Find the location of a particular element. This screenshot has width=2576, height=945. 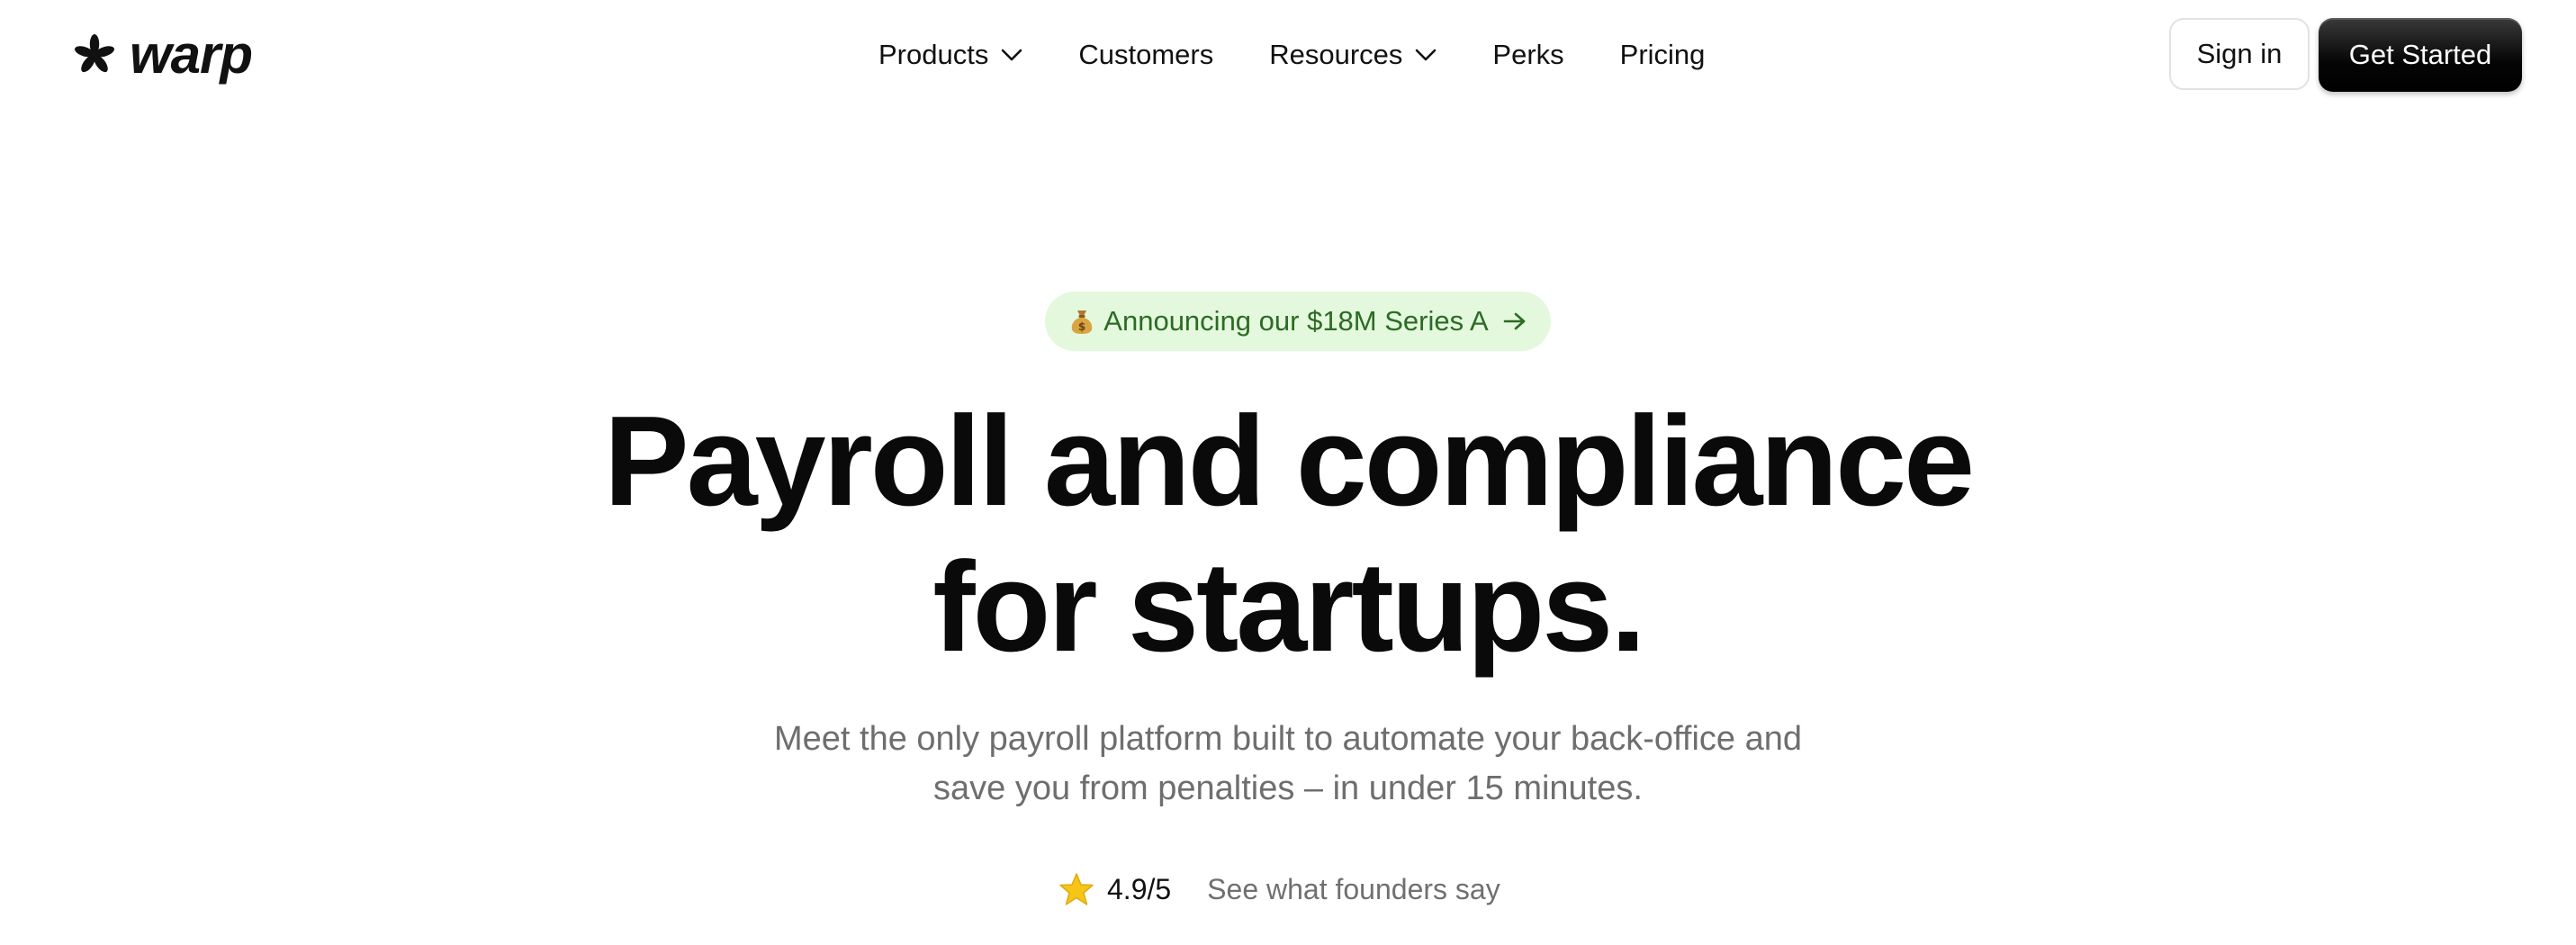

founder-reviews-link: See what founders say is located at coordinates (1353, 889).